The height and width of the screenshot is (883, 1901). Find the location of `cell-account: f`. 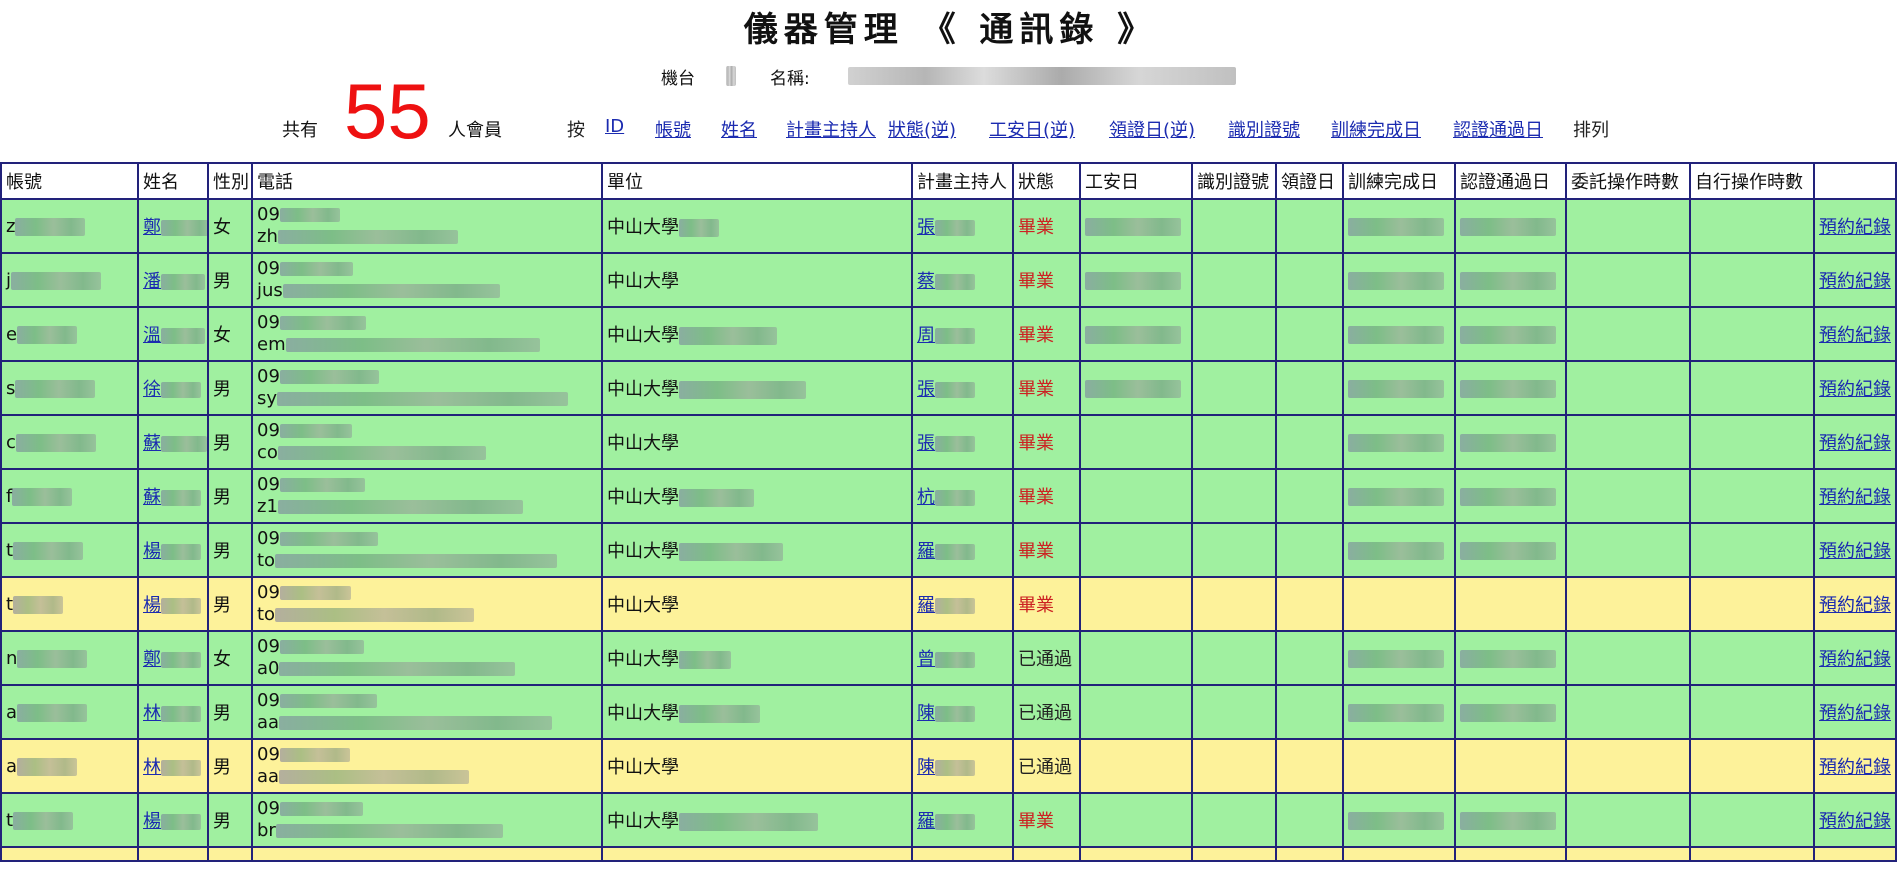

cell-account: f is located at coordinates (69, 496).